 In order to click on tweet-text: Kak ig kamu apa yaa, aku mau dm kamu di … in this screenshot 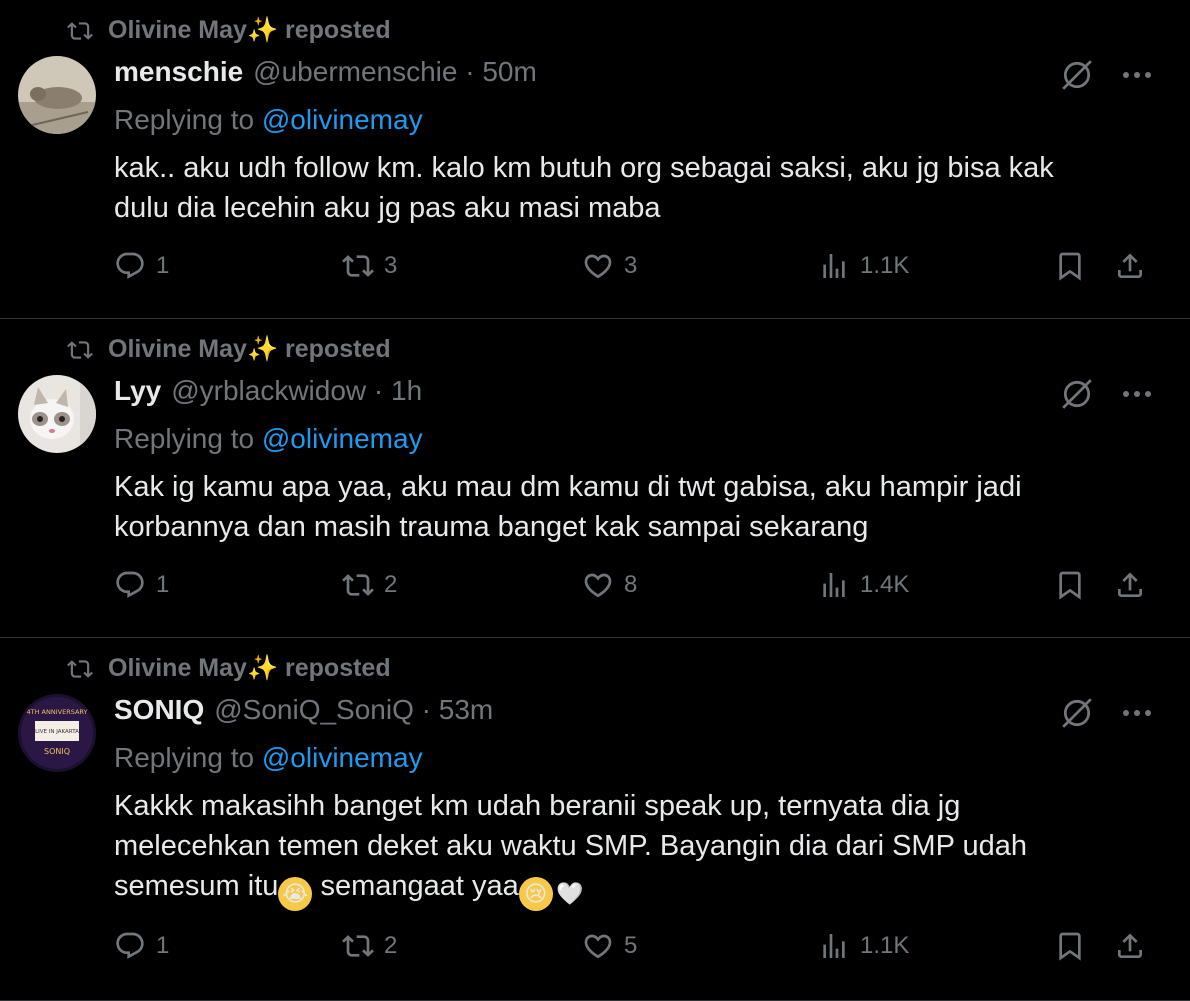, I will do `click(624, 507)`.